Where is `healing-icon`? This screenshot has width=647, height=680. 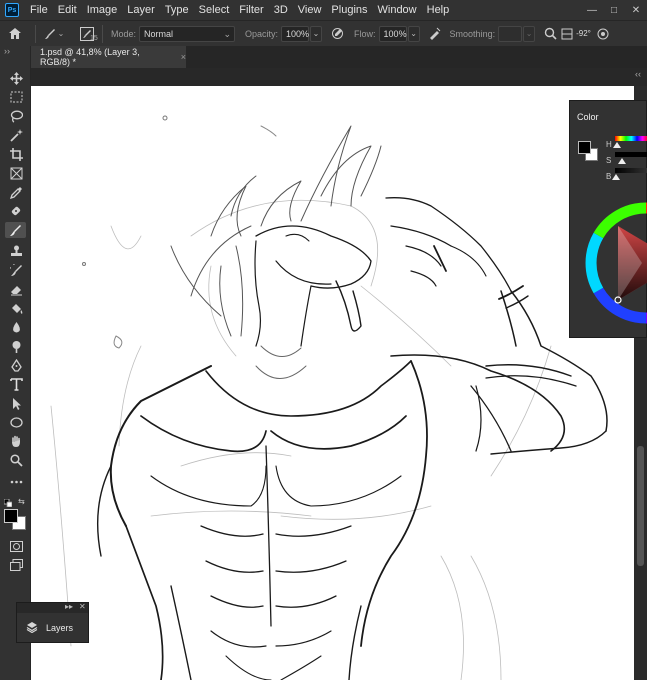 healing-icon is located at coordinates (16, 211).